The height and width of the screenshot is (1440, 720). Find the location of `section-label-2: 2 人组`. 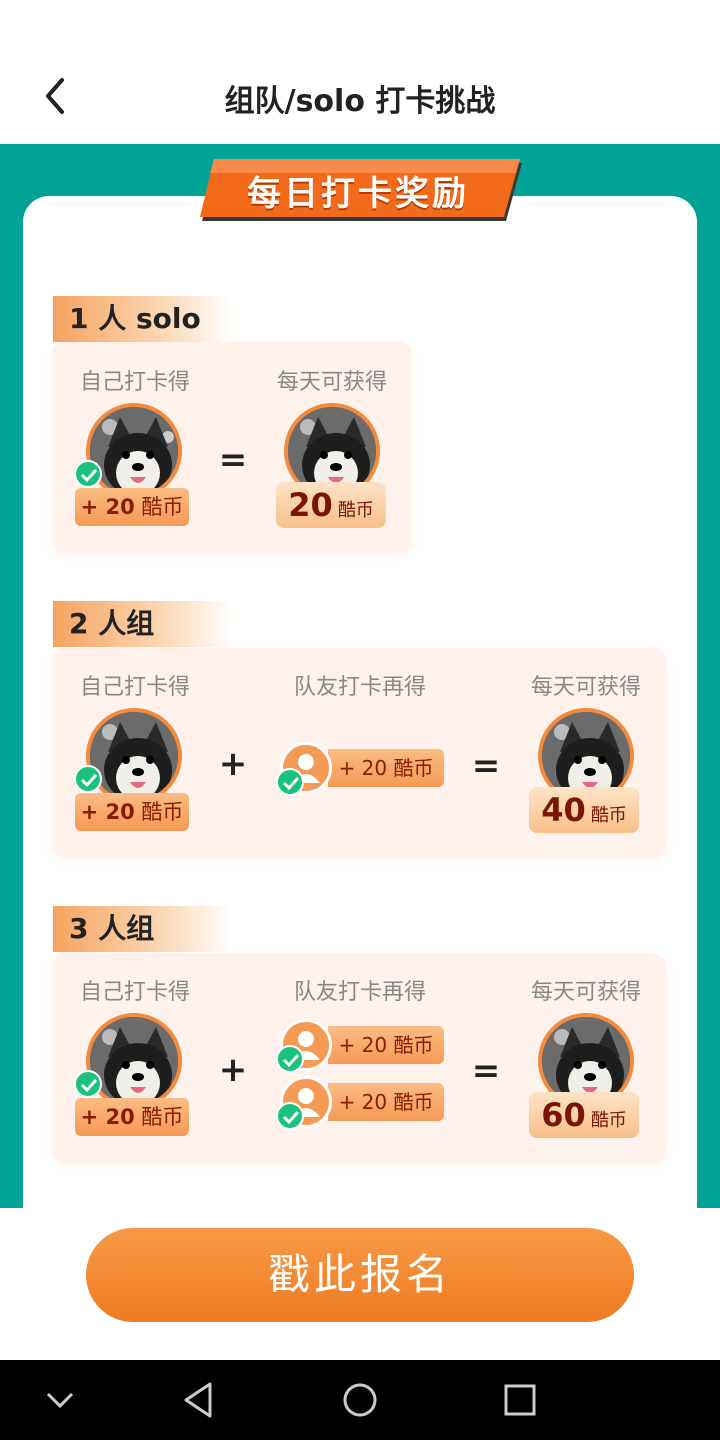

section-label-2: 2 人组 is located at coordinates (143, 624).